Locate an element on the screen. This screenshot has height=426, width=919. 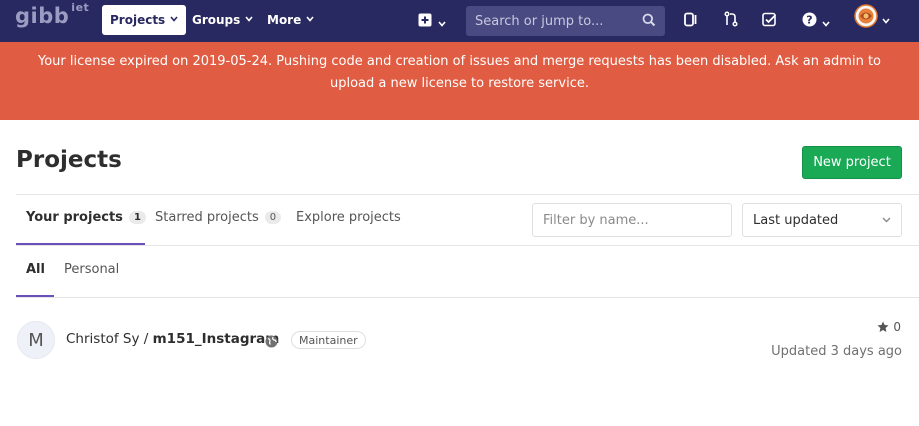
todos-icon-button is located at coordinates (769, 21).